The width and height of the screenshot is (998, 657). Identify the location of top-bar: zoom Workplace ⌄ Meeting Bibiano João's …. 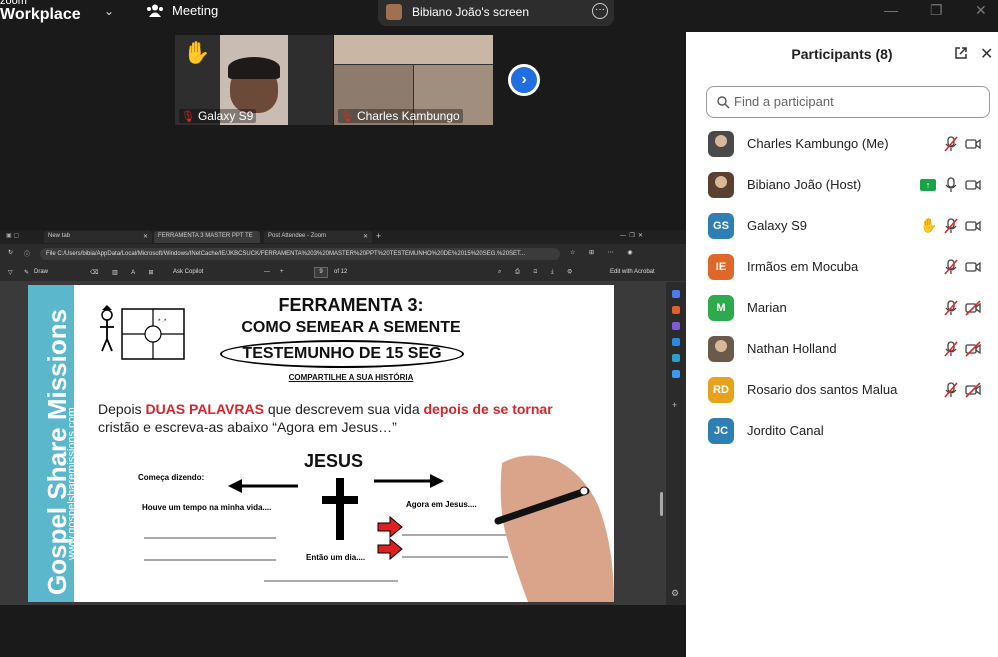
(499, 14).